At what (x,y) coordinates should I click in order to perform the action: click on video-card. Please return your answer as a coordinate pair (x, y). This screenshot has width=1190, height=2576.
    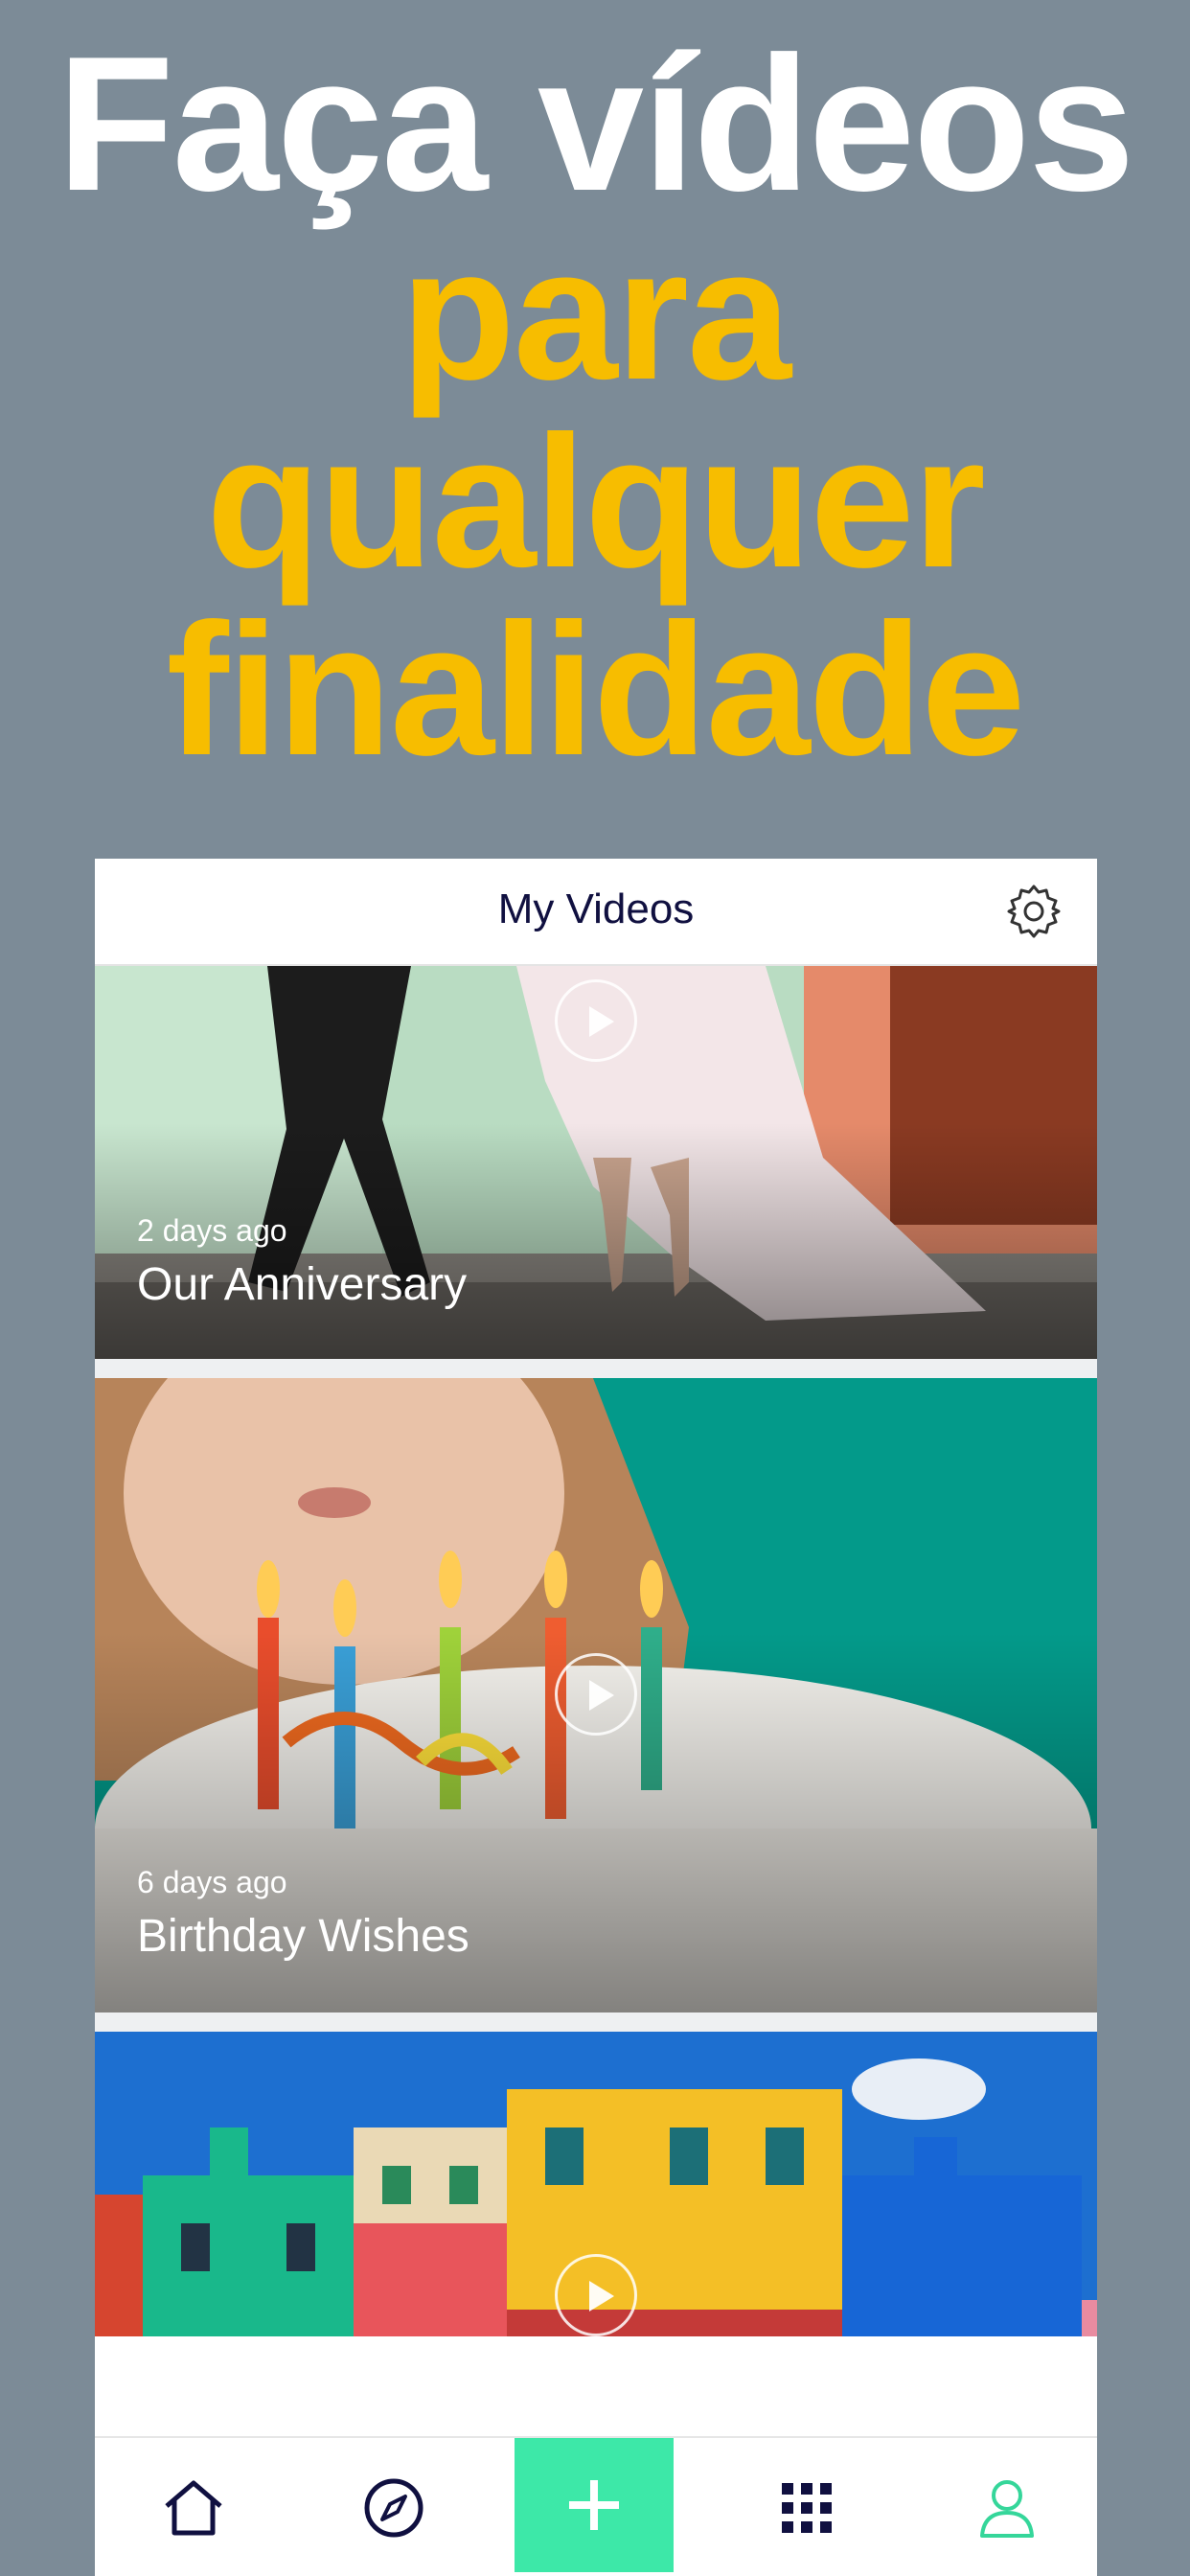
    Looking at the image, I should click on (596, 2184).